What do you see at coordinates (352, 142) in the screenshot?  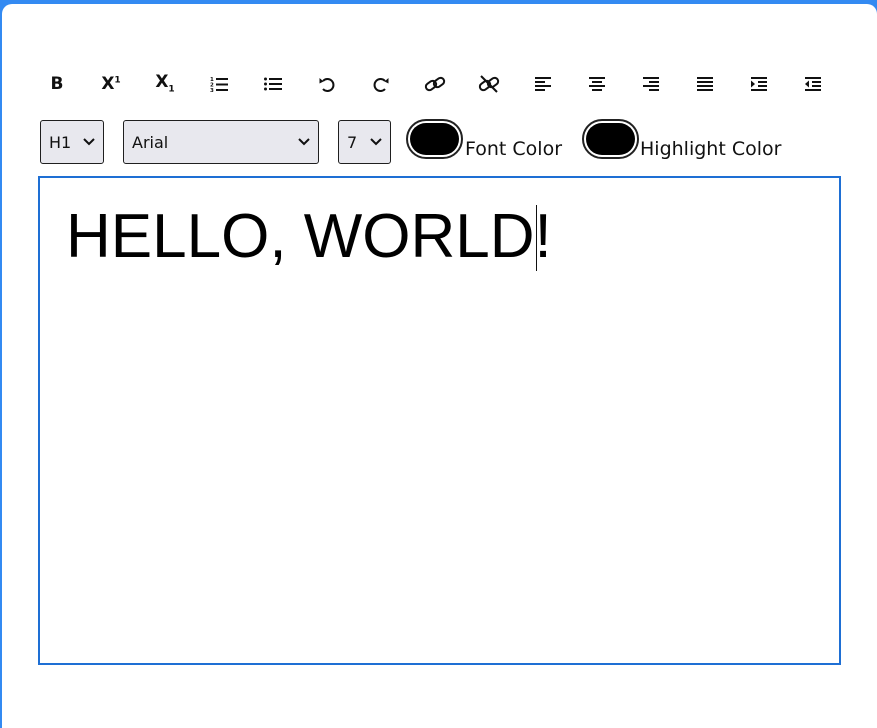 I see `font-size-select-value: 7` at bounding box center [352, 142].